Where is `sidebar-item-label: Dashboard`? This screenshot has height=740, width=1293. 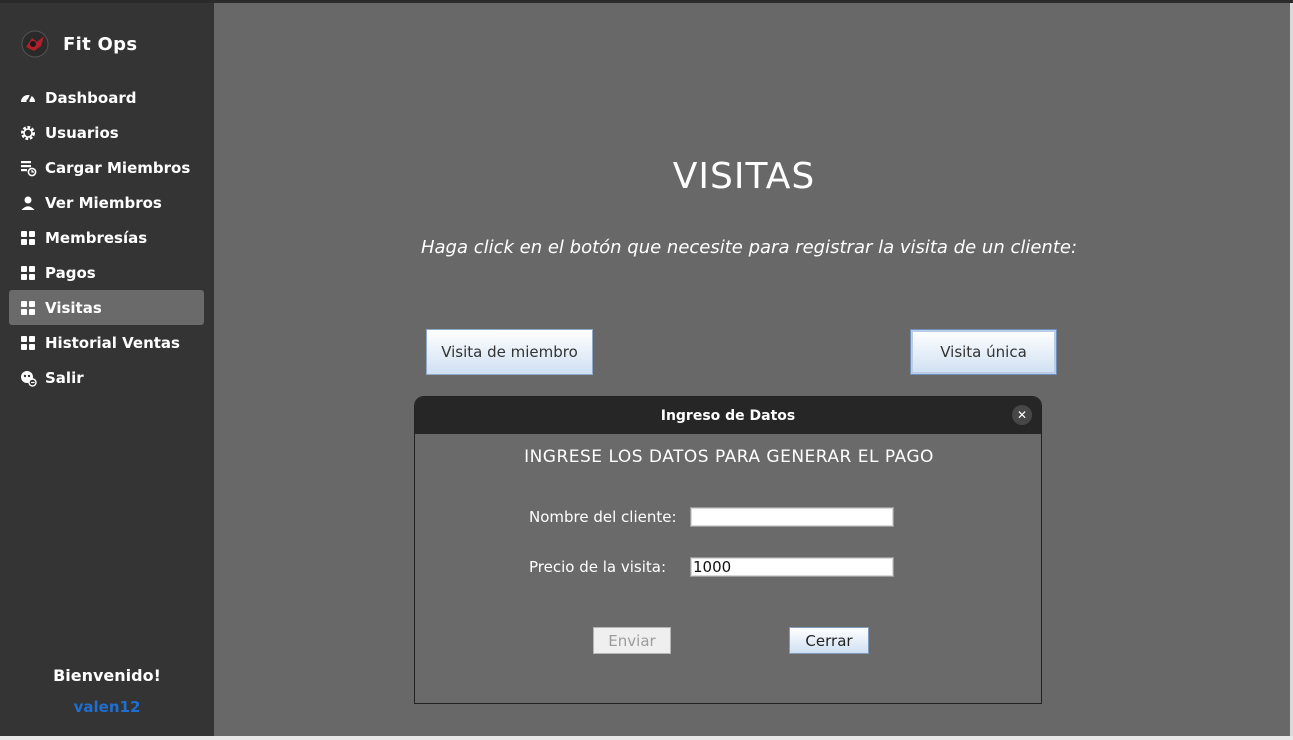
sidebar-item-label: Dashboard is located at coordinates (91, 97).